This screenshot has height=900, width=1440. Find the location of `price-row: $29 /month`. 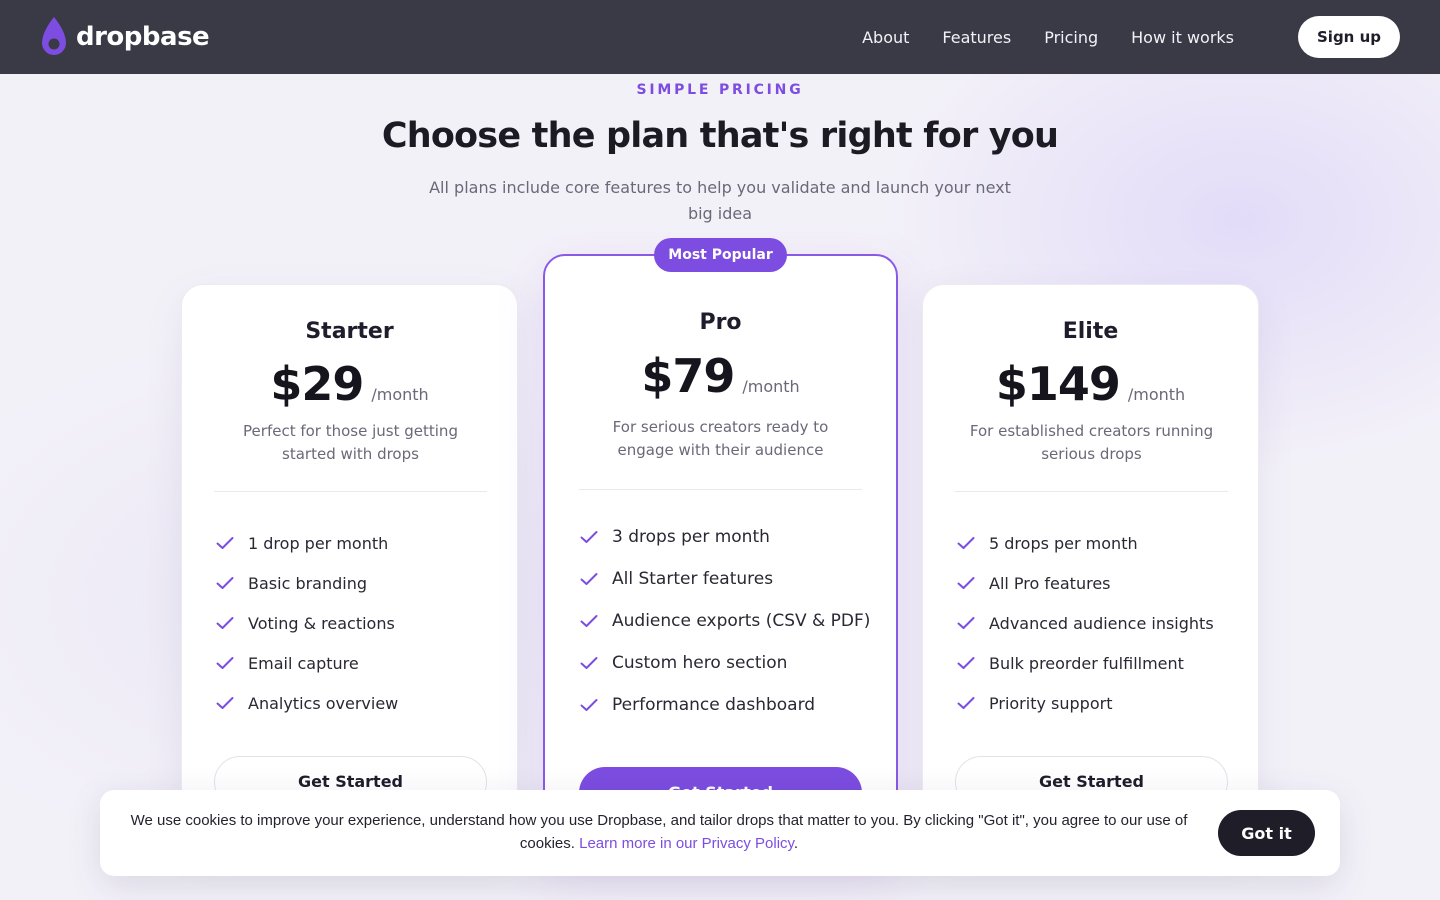

price-row: $29 /month is located at coordinates (349, 384).